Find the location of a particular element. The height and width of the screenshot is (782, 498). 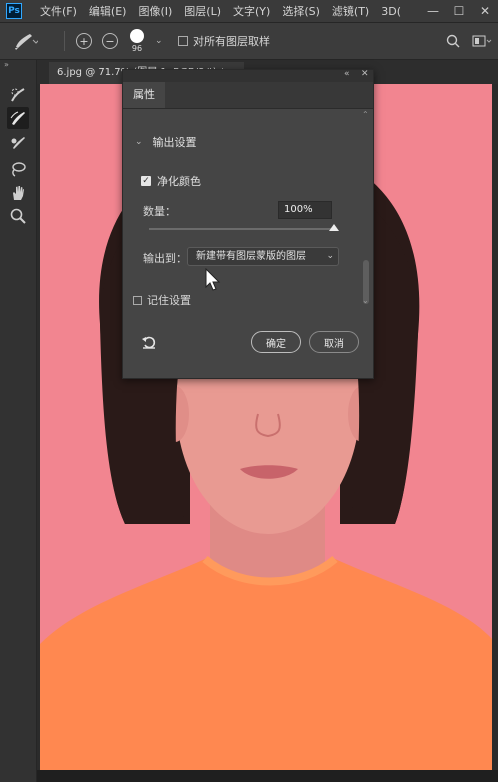

photoshop-logo: Ps is located at coordinates (14, 11).